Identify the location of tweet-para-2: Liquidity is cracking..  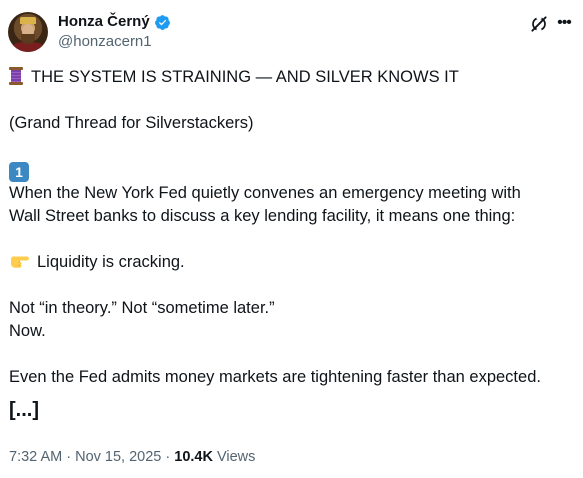
(292, 262).